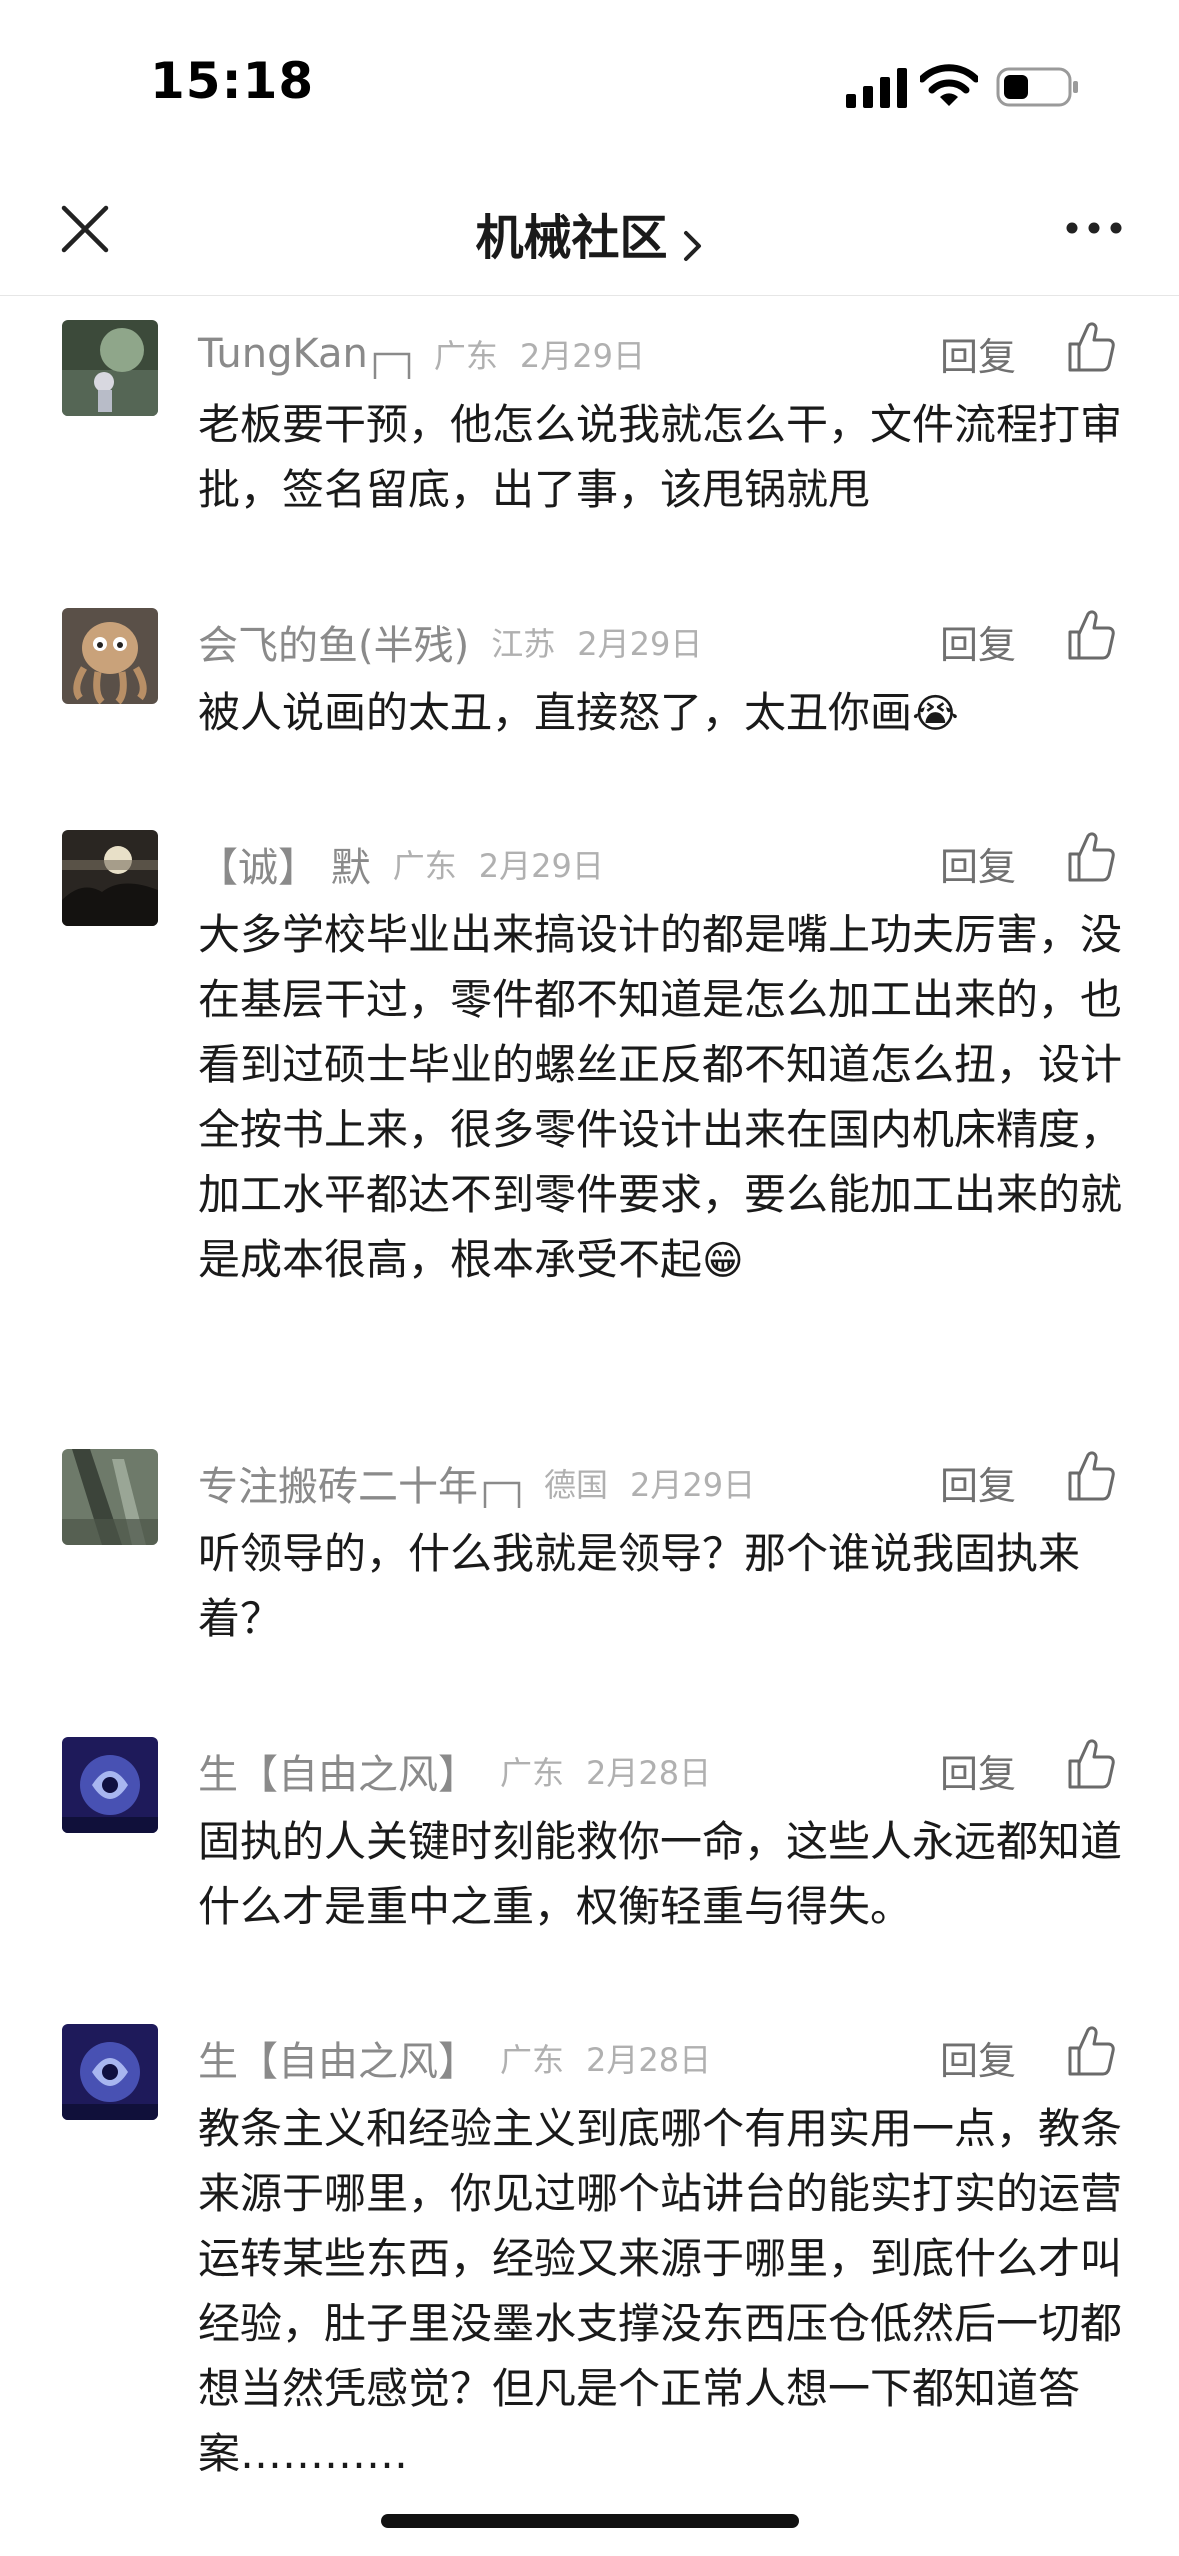 The image size is (1179, 2556). I want to click on grinning-face-emoji: 😁, so click(723, 1261).